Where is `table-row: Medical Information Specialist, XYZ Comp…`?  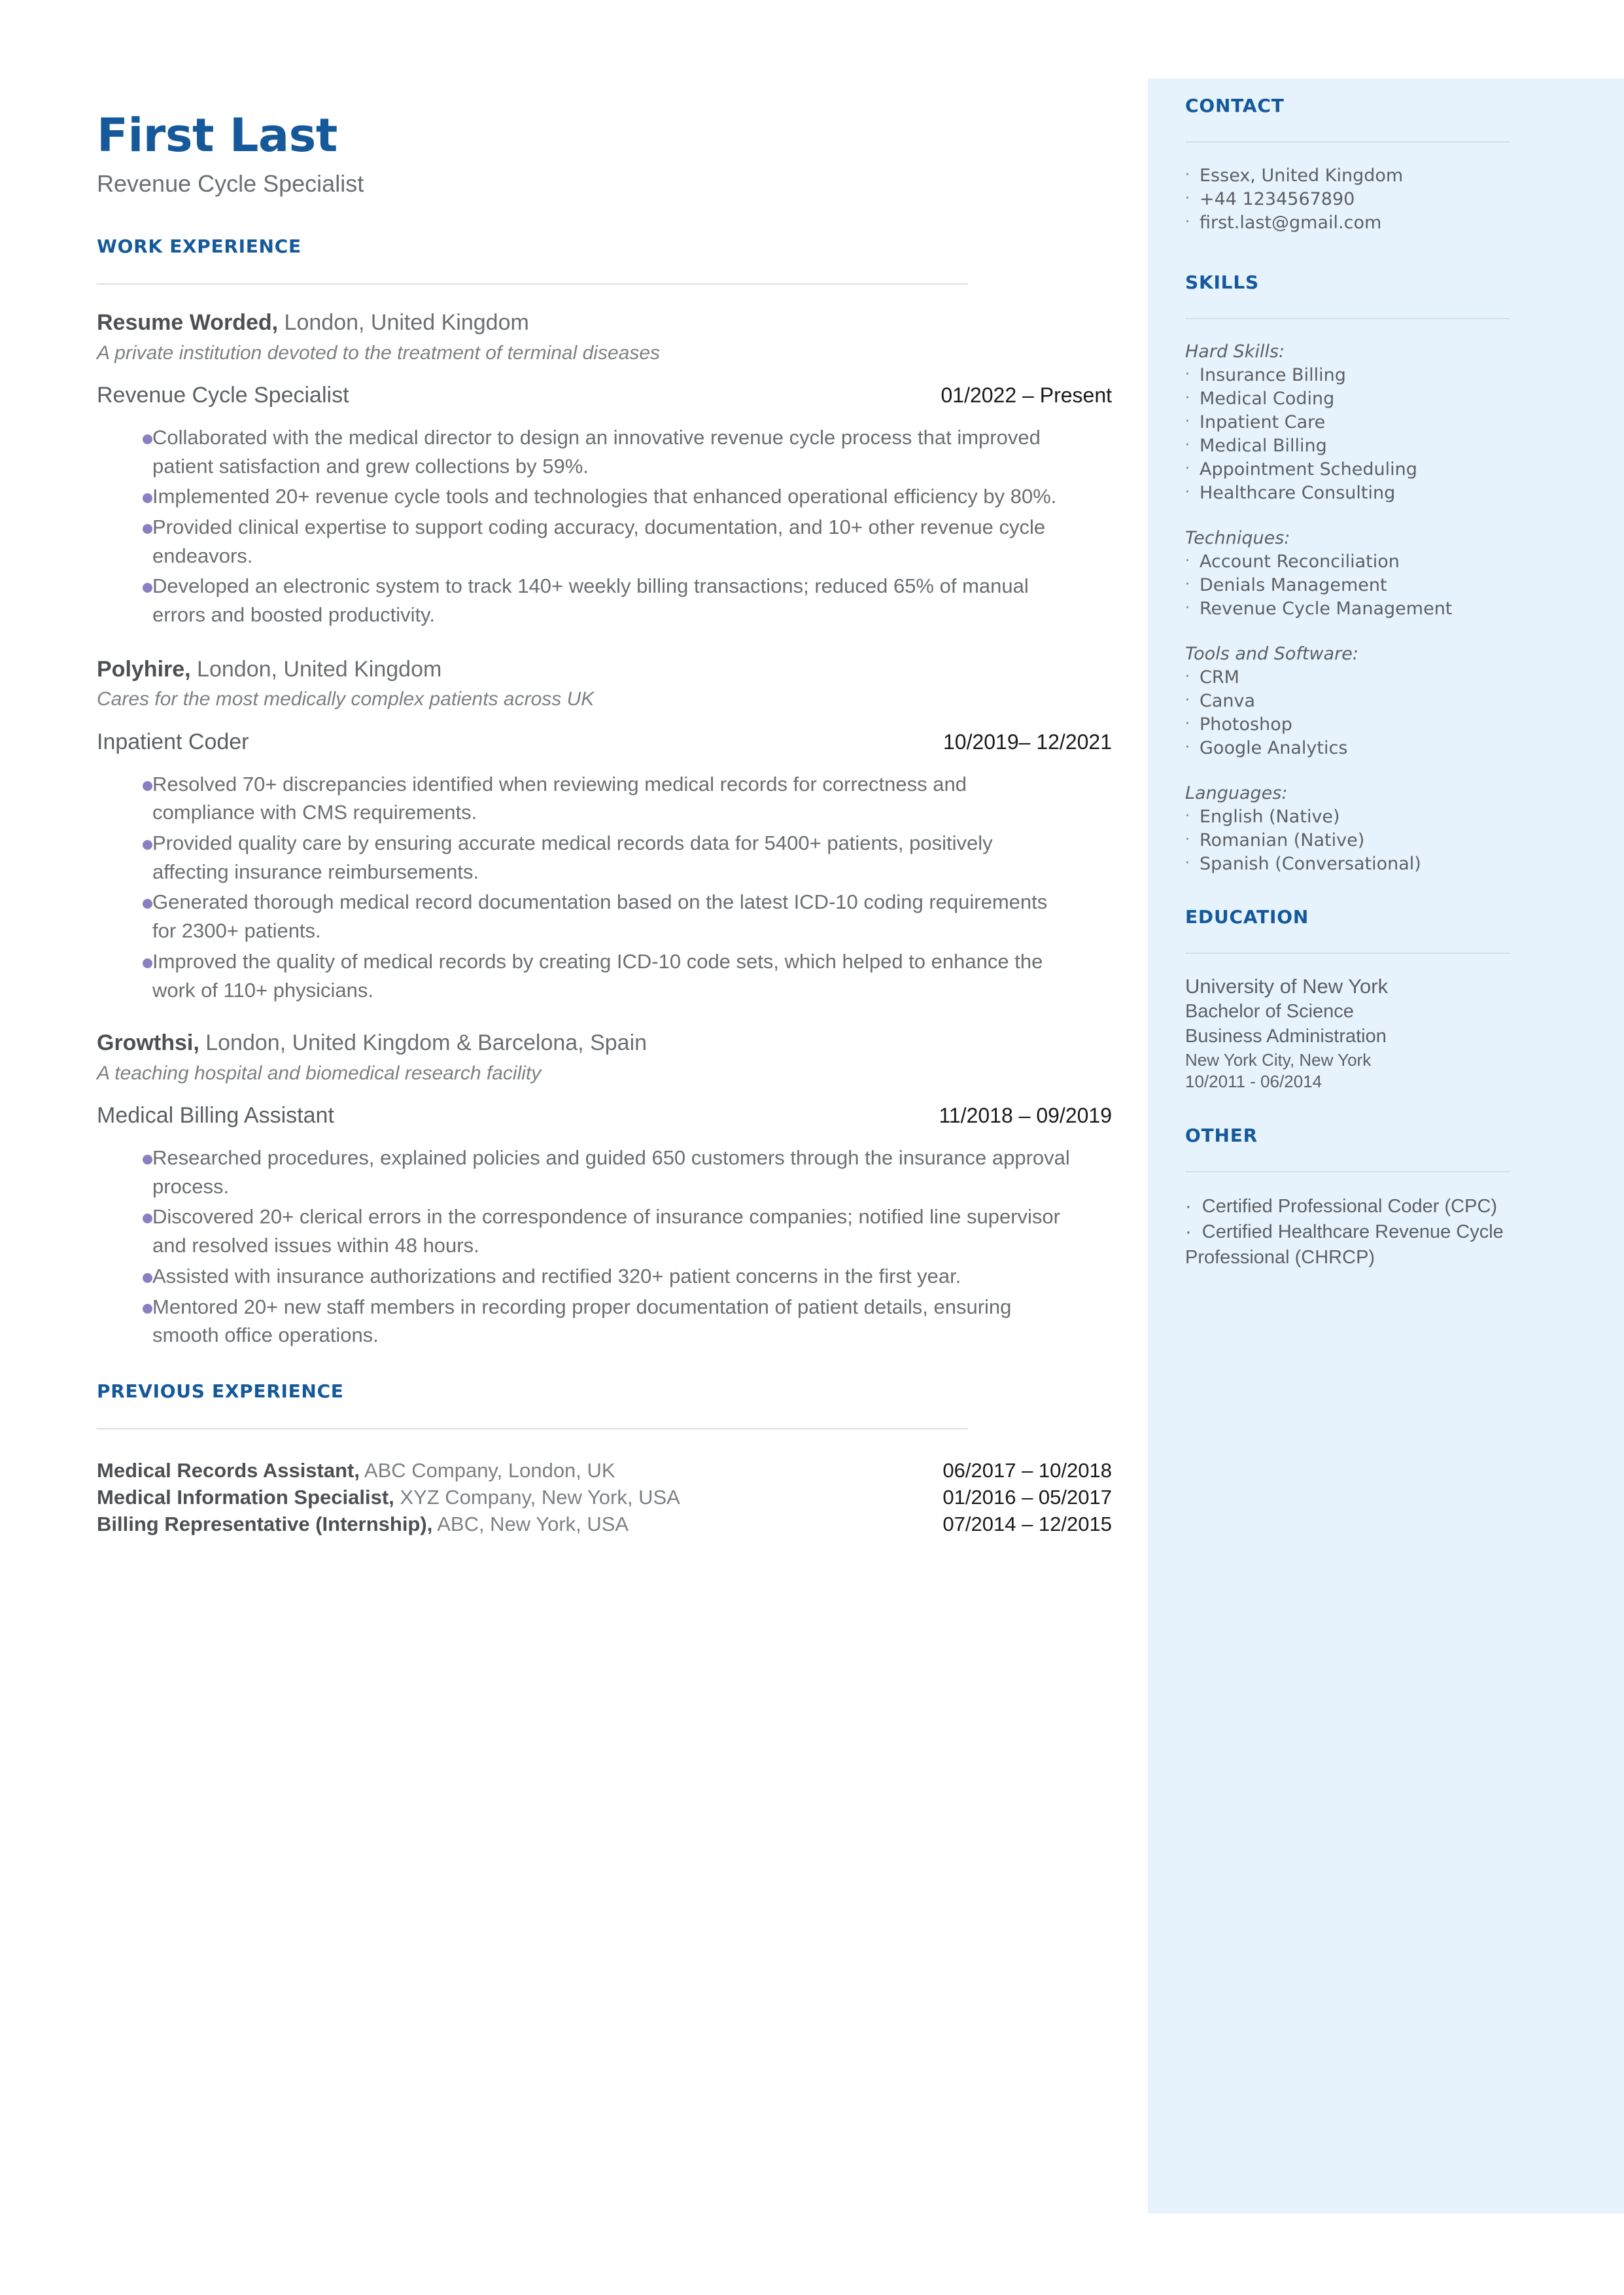
table-row: Medical Information Specialist, XYZ Comp… is located at coordinates (604, 1497).